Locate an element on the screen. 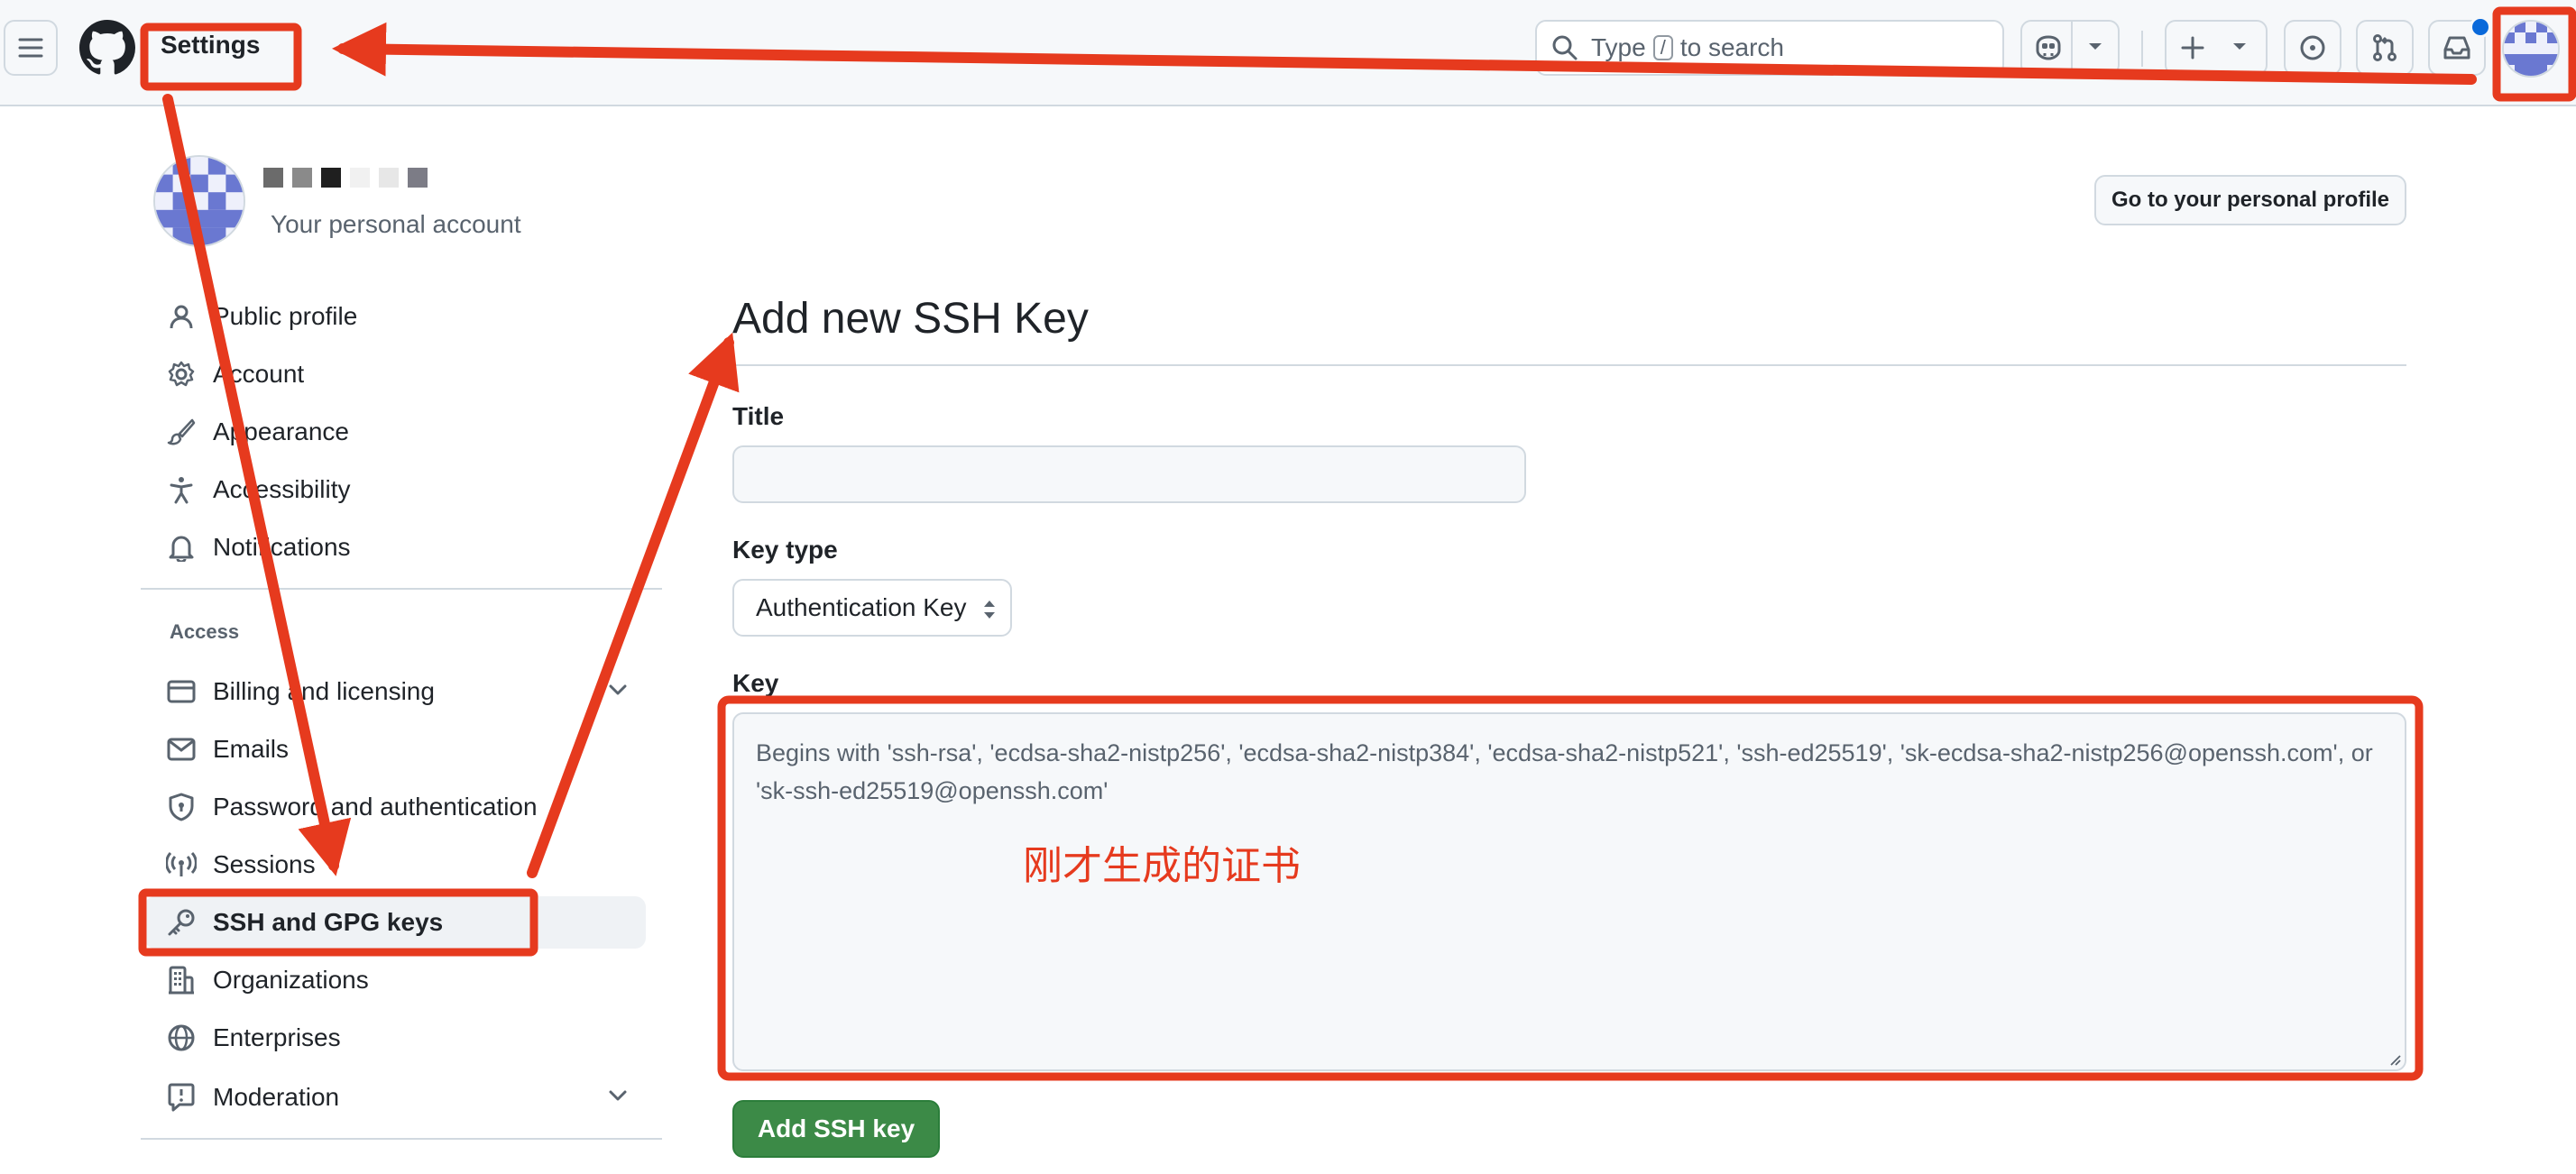 This screenshot has width=2576, height=1174. sidebar-item-label: Moderation is located at coordinates (276, 1097).